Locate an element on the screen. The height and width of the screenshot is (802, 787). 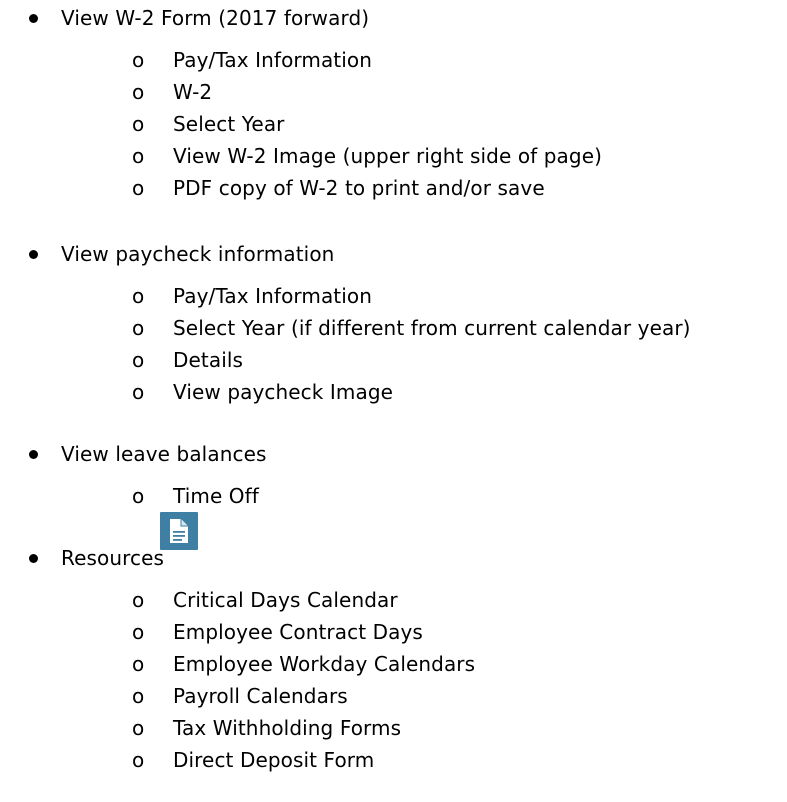
section-heading-resources: Resources is located at coordinates (113, 558).